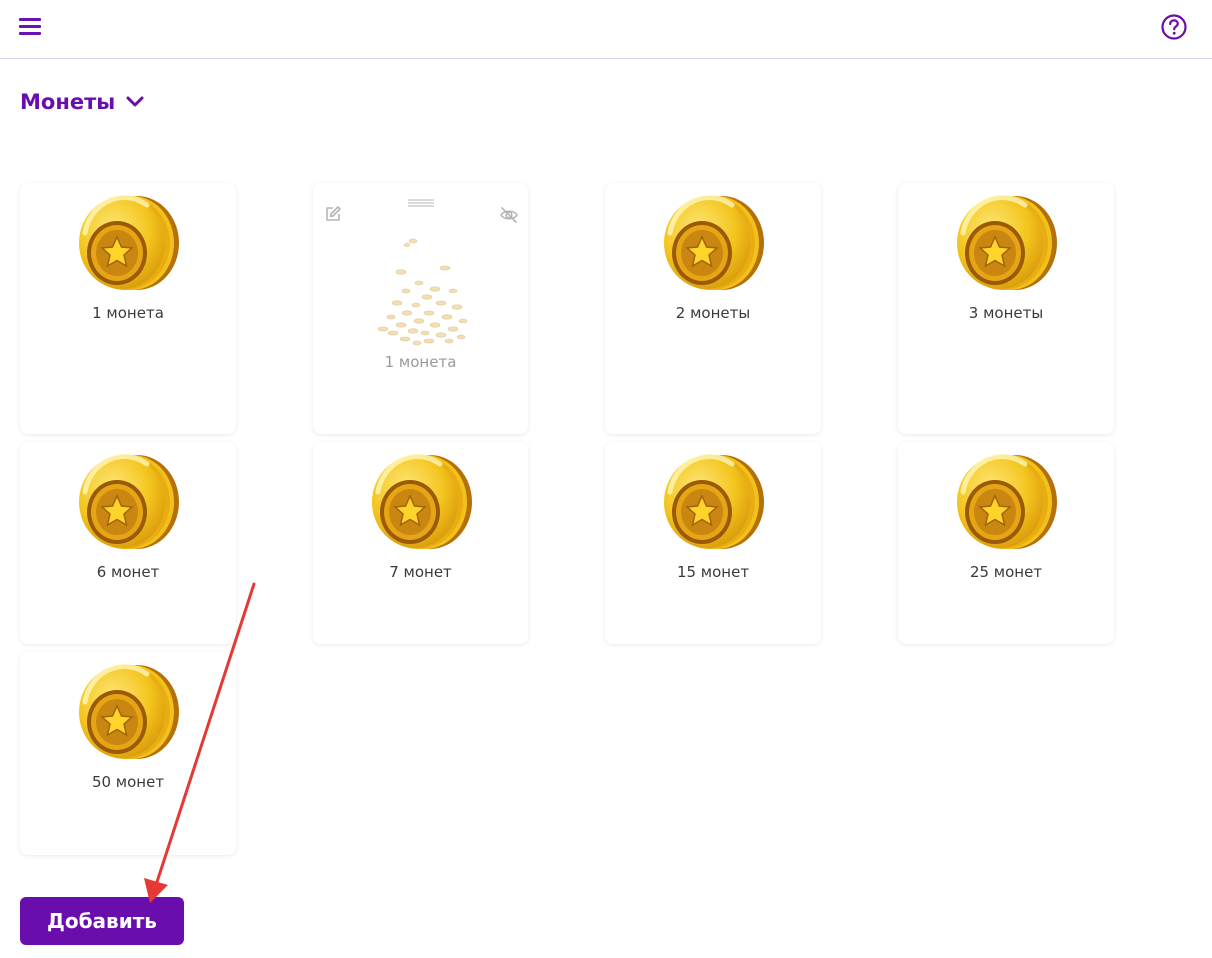  I want to click on coin-card: 50 монет, so click(128, 753).